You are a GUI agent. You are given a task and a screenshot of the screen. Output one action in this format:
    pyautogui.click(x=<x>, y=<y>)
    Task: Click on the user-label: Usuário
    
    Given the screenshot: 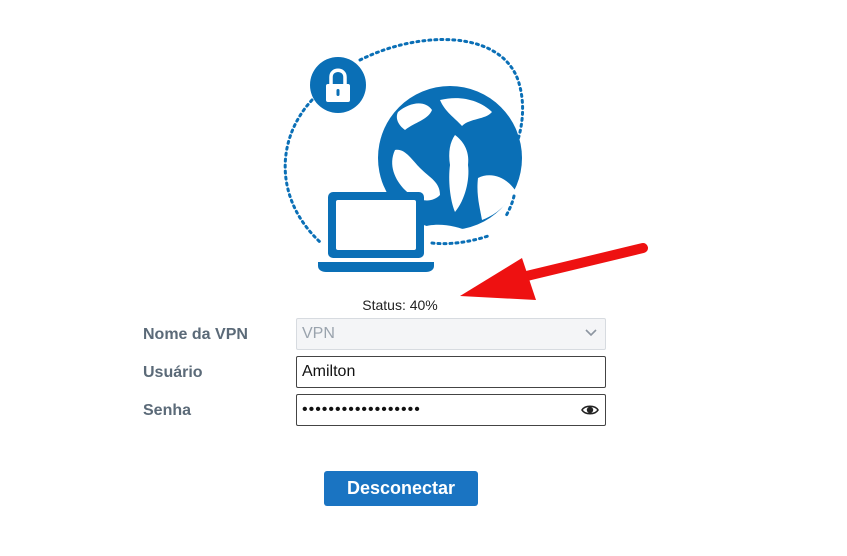 What is the action you would take?
    pyautogui.click(x=173, y=372)
    